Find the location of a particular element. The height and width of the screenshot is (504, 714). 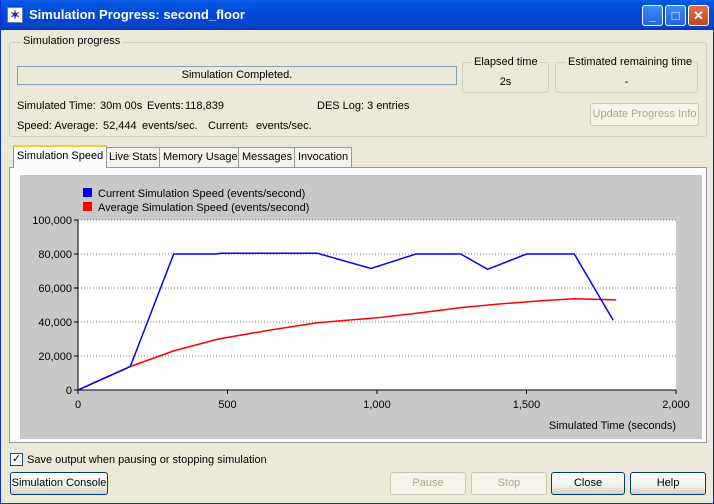

x-tick-label: 0 is located at coordinates (78, 405).